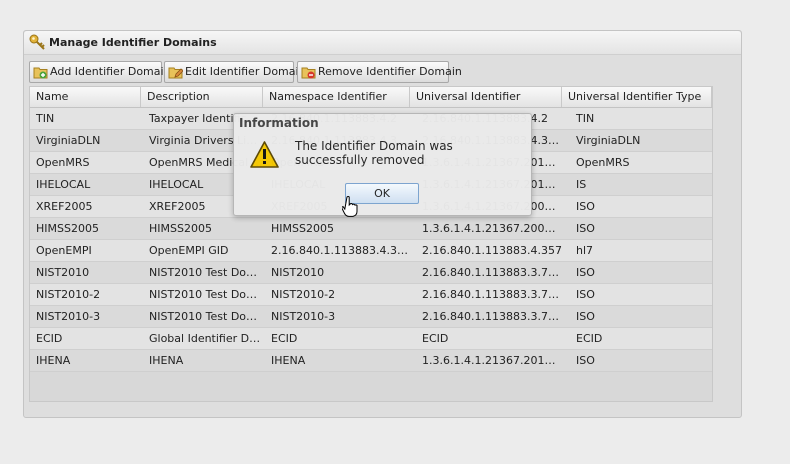 The height and width of the screenshot is (464, 790). What do you see at coordinates (435, 338) in the screenshot?
I see `universal-identifier-cell: ECID` at bounding box center [435, 338].